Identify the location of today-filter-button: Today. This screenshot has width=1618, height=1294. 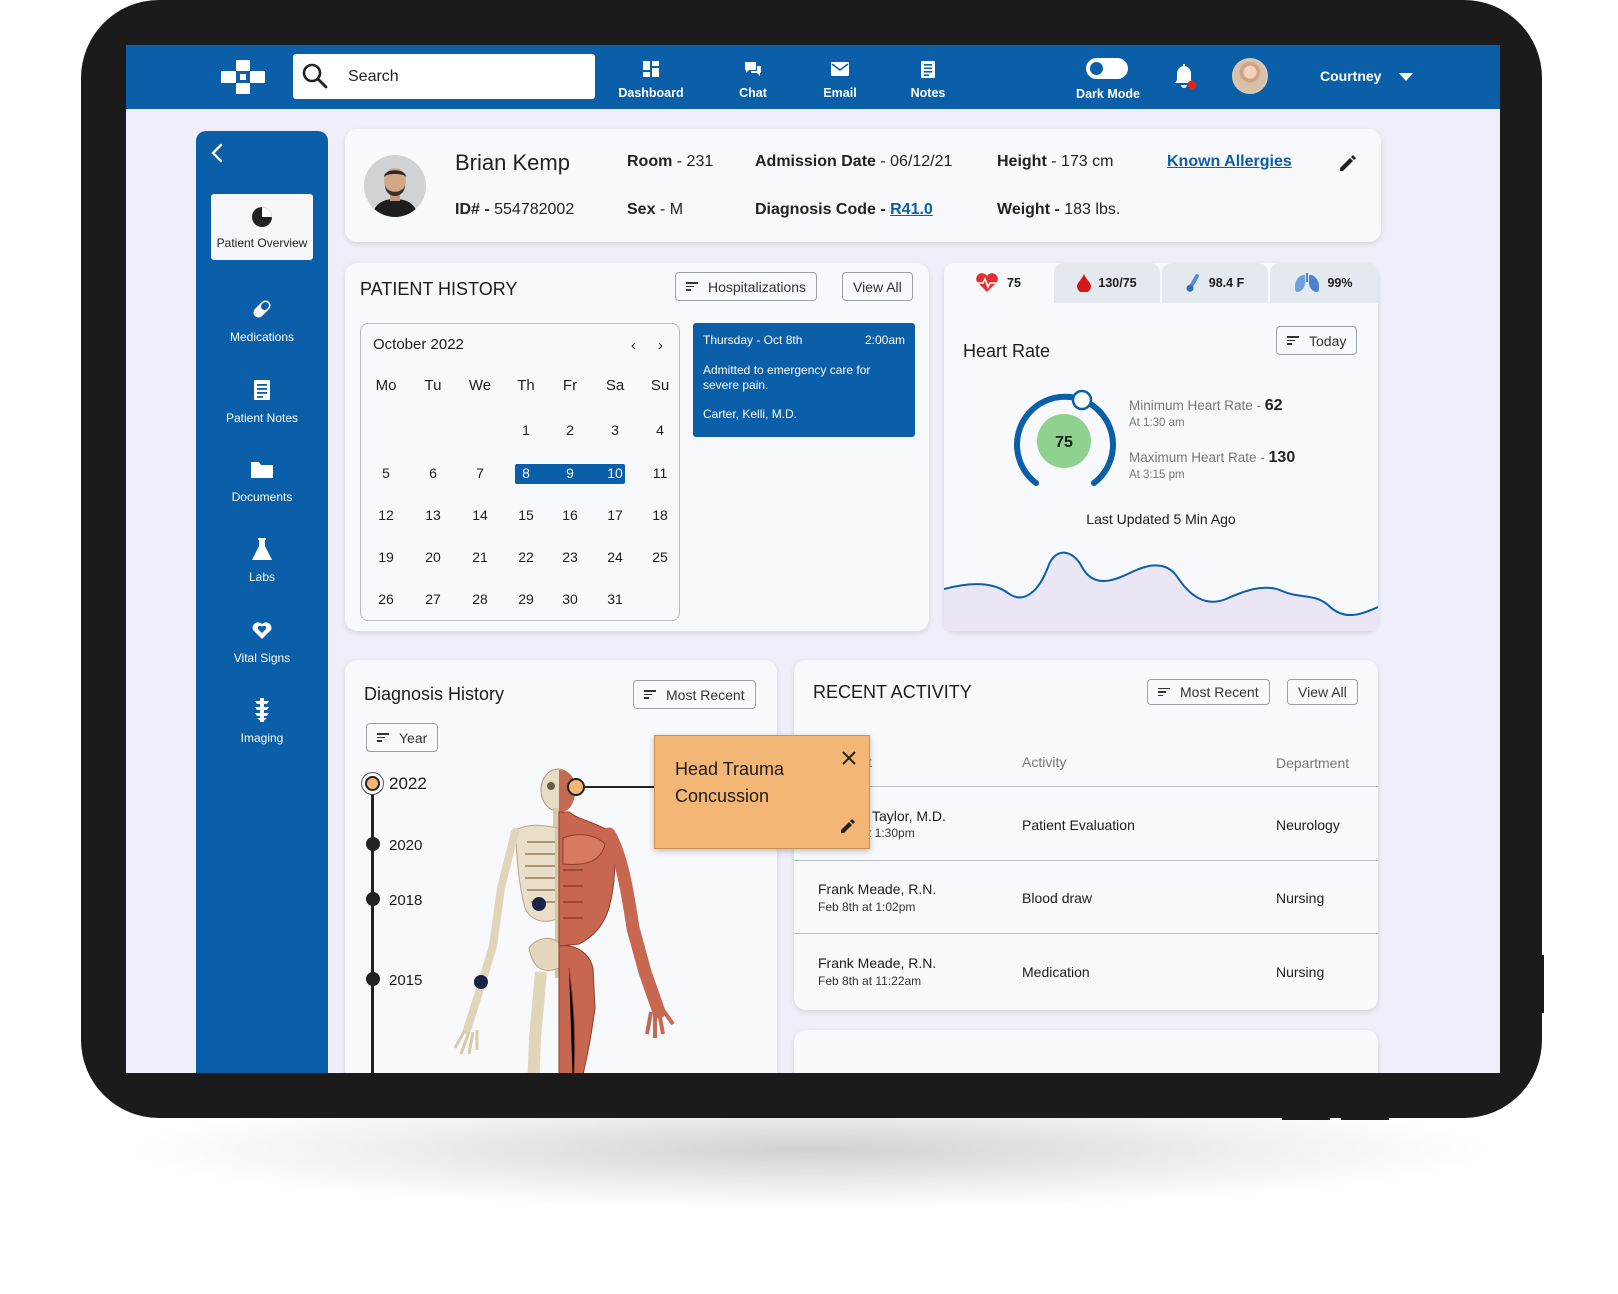
(1317, 340).